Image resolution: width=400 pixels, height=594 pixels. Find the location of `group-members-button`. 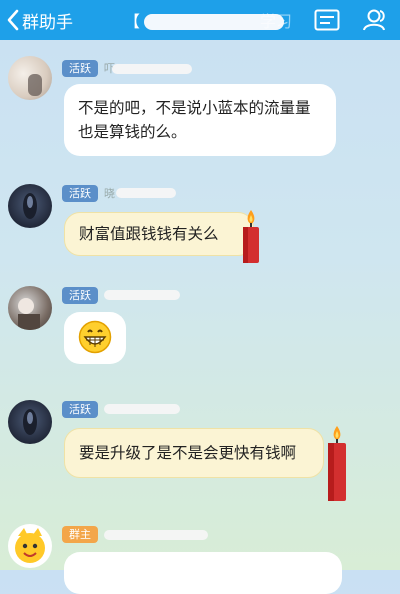

group-members-button is located at coordinates (375, 20).